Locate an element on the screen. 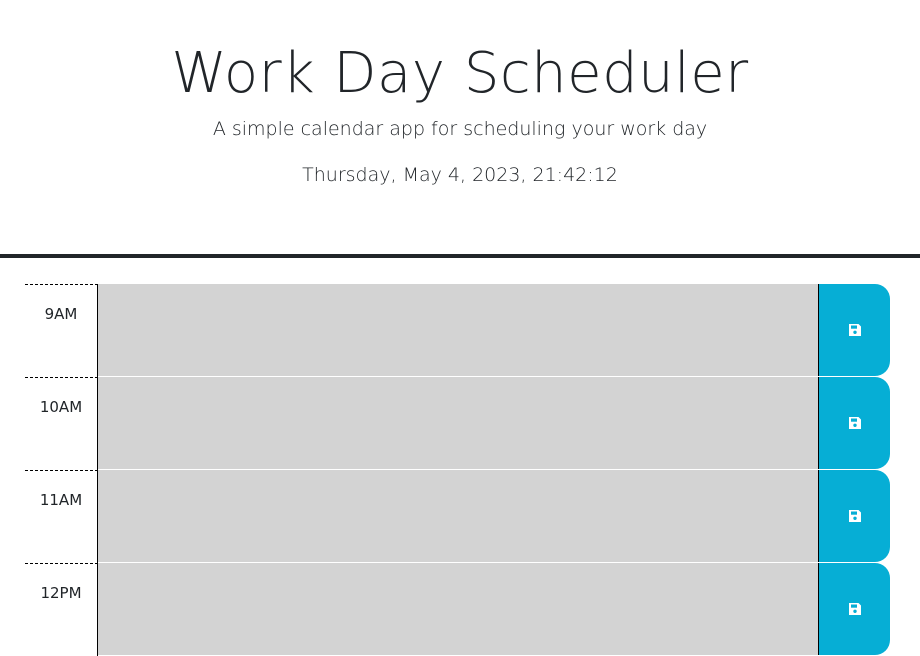 This screenshot has height=656, width=920. hour-label: 10AM is located at coordinates (61, 423).